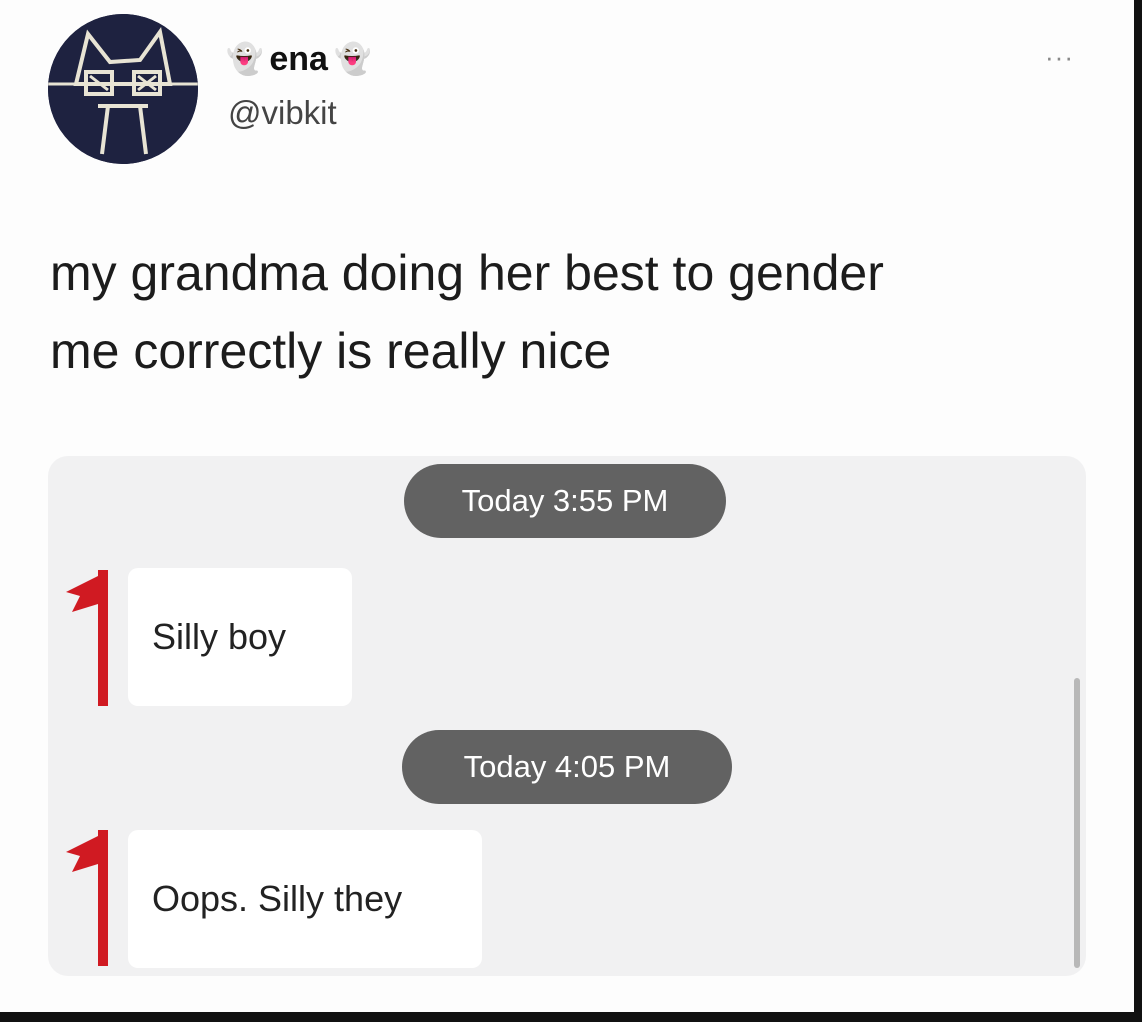 The width and height of the screenshot is (1142, 1022). Describe the element at coordinates (277, 898) in the screenshot. I see `message-text: Oops. Silly they` at that location.